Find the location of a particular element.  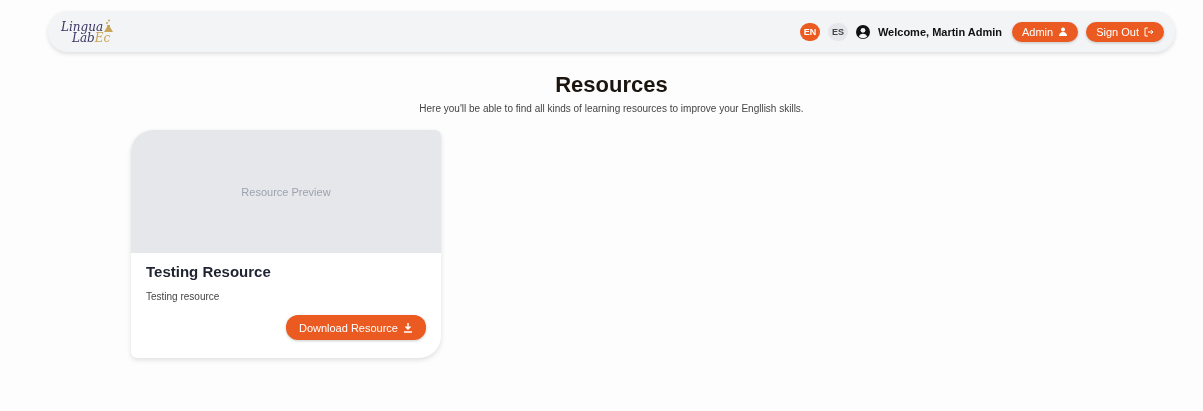

page-title: Resources is located at coordinates (611, 85).